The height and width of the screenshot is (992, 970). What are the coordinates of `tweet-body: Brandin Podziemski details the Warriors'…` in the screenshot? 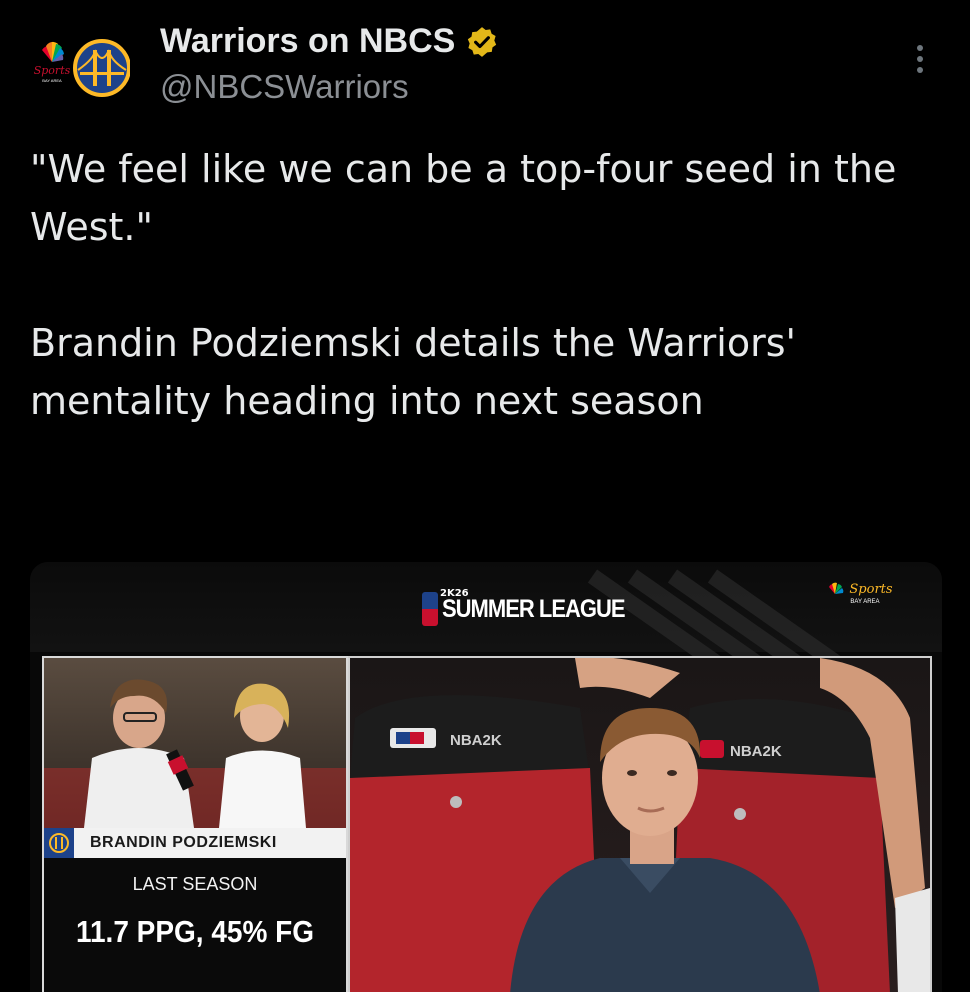 It's located at (413, 372).